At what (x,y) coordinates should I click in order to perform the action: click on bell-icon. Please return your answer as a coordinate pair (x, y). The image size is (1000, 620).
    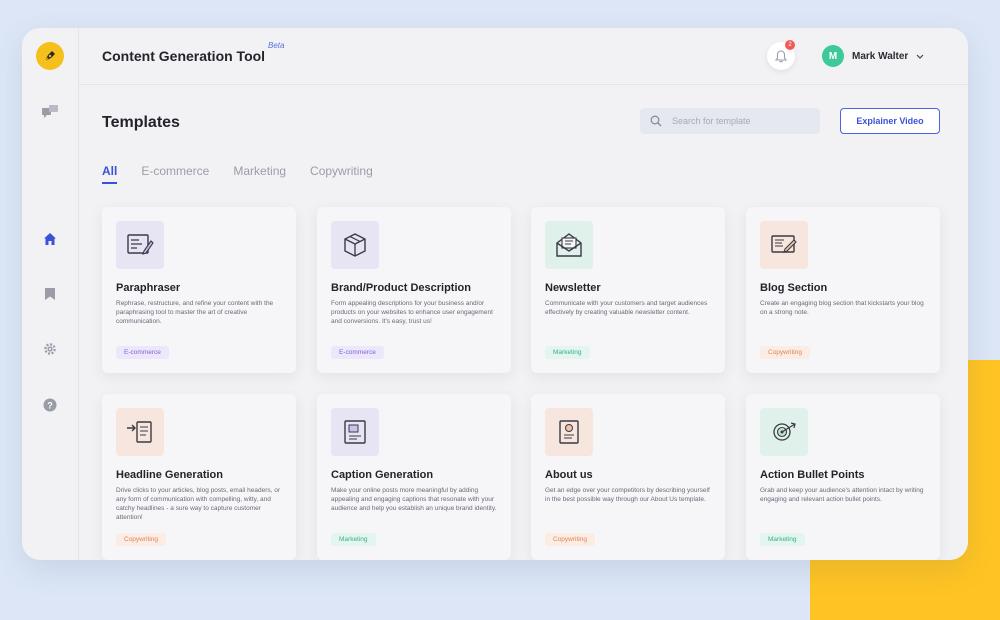
    Looking at the image, I should click on (781, 55).